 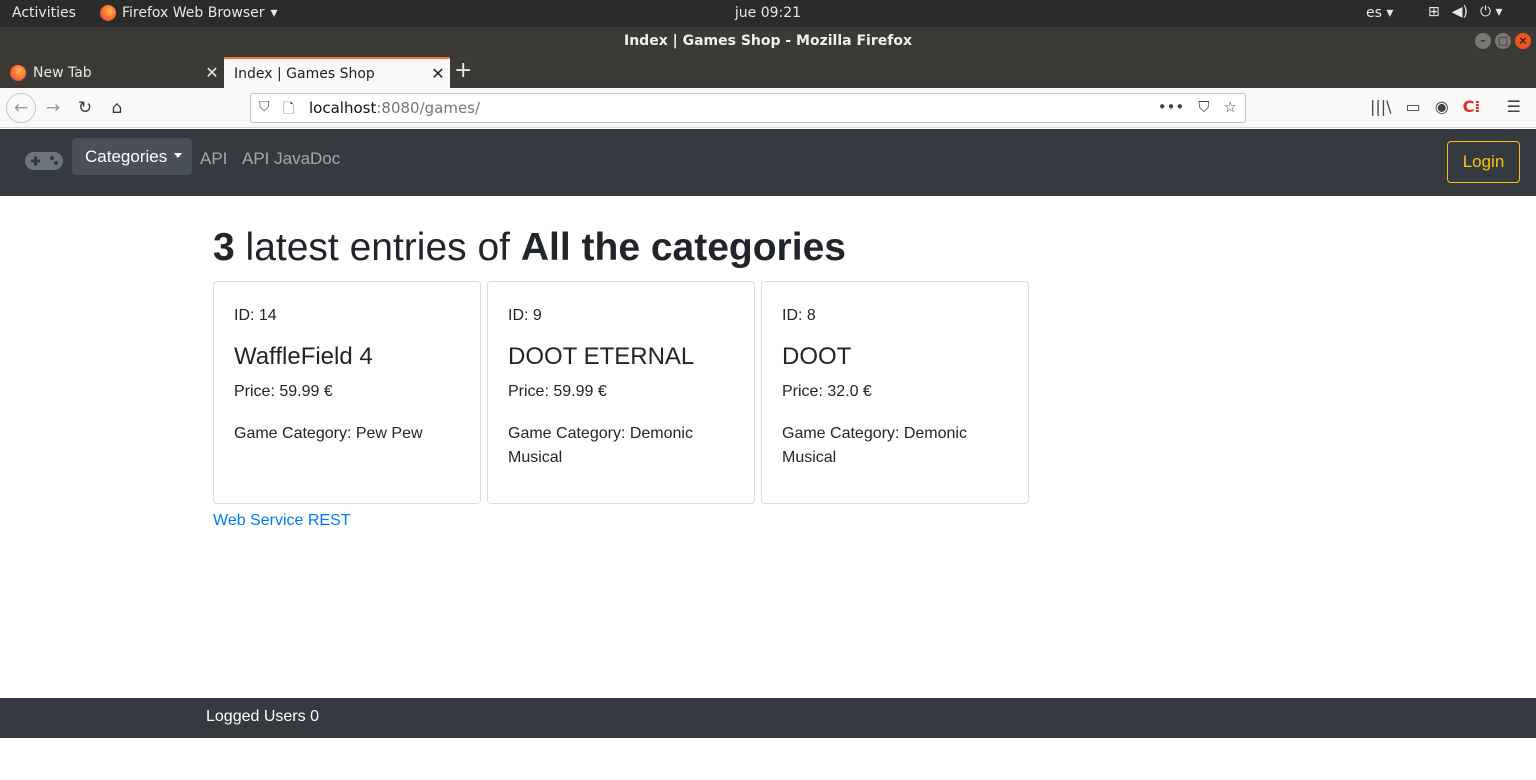 What do you see at coordinates (827, 391) in the screenshot?
I see `game-price: Price: 32.0 €` at bounding box center [827, 391].